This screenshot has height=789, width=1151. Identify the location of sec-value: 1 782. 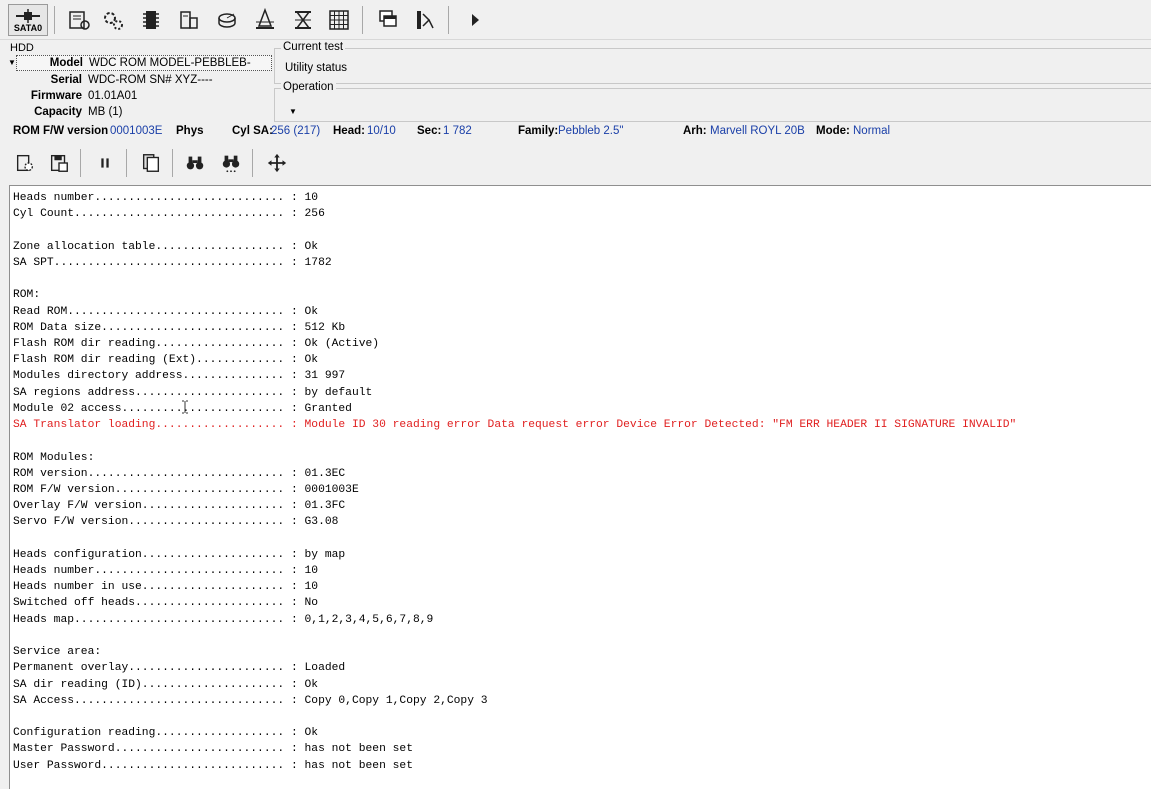
(457, 131).